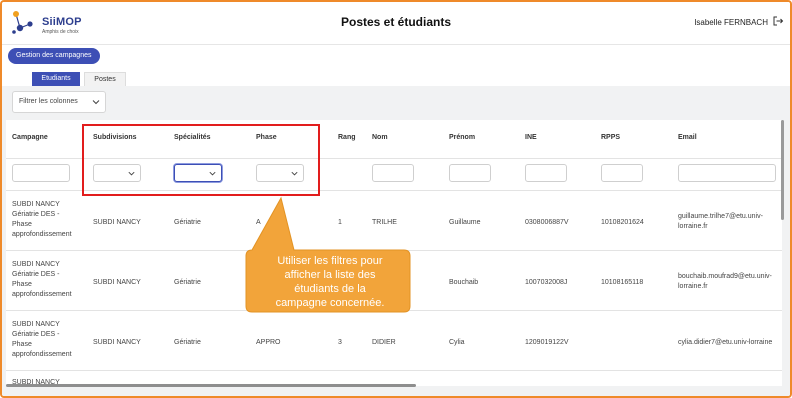  What do you see at coordinates (347, 137) in the screenshot?
I see `column-header-rang: Rang` at bounding box center [347, 137].